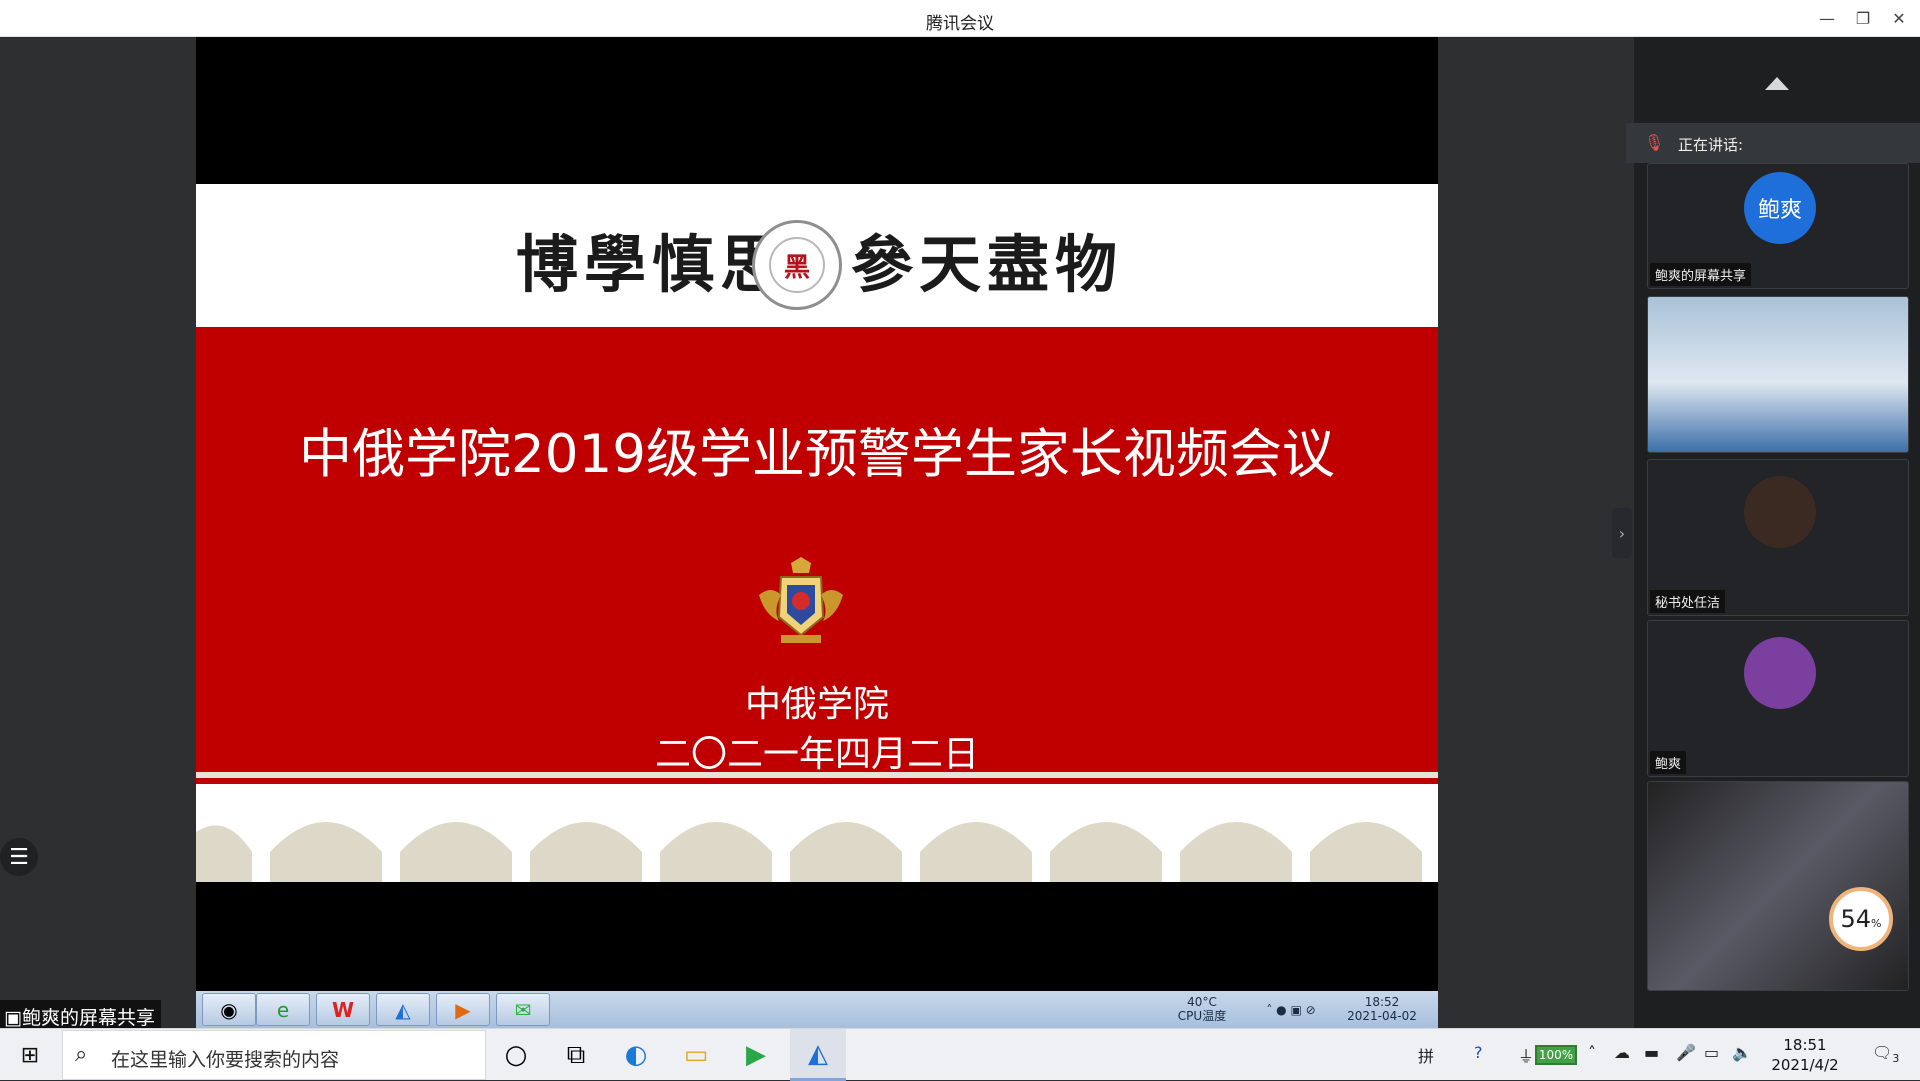  What do you see at coordinates (1478, 1052) in the screenshot?
I see `help-icon: ?` at bounding box center [1478, 1052].